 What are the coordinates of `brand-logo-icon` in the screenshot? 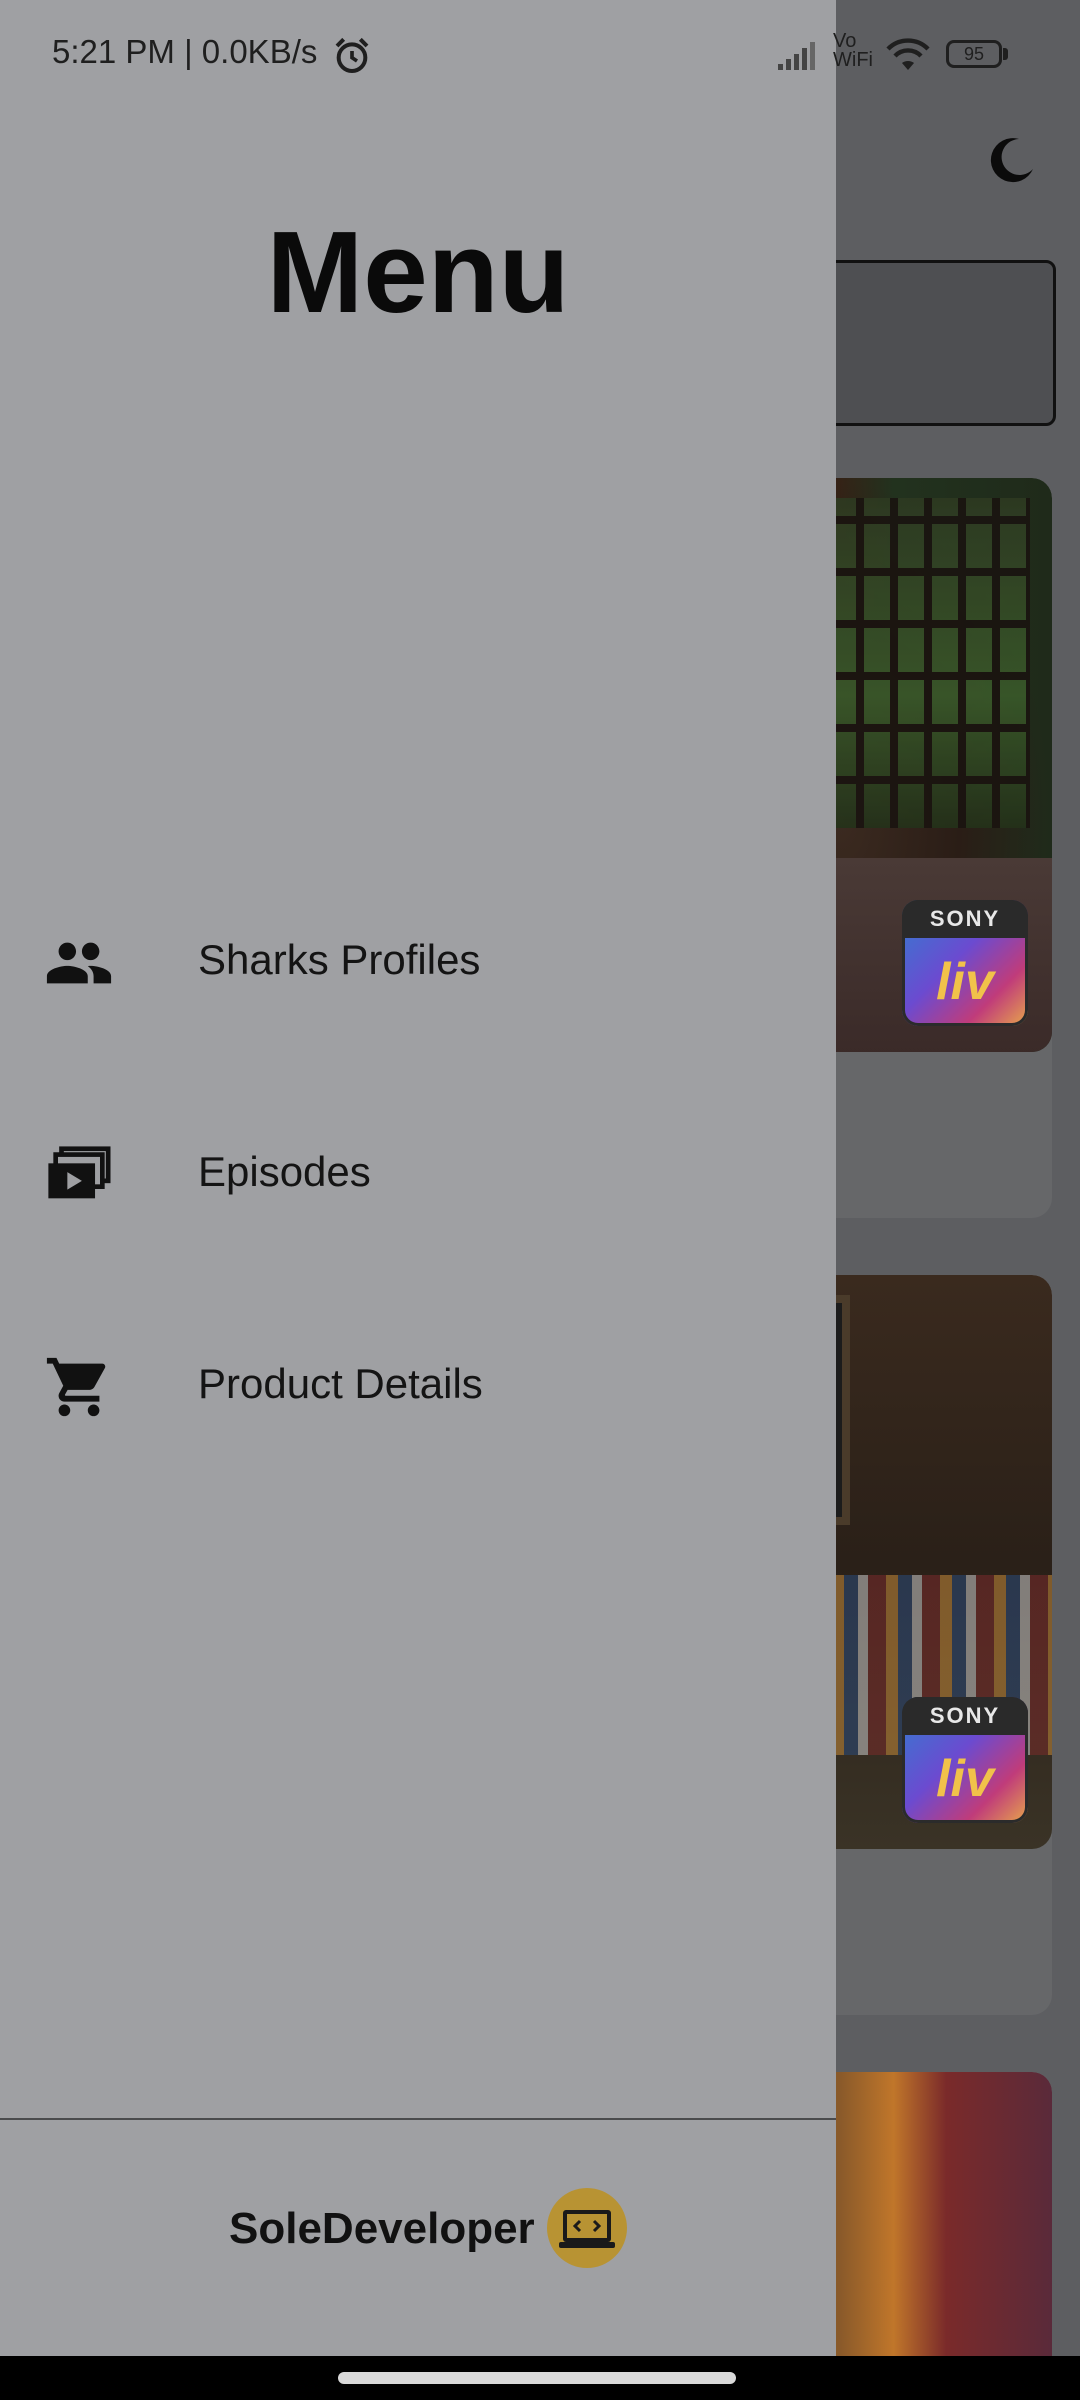 It's located at (587, 2229).